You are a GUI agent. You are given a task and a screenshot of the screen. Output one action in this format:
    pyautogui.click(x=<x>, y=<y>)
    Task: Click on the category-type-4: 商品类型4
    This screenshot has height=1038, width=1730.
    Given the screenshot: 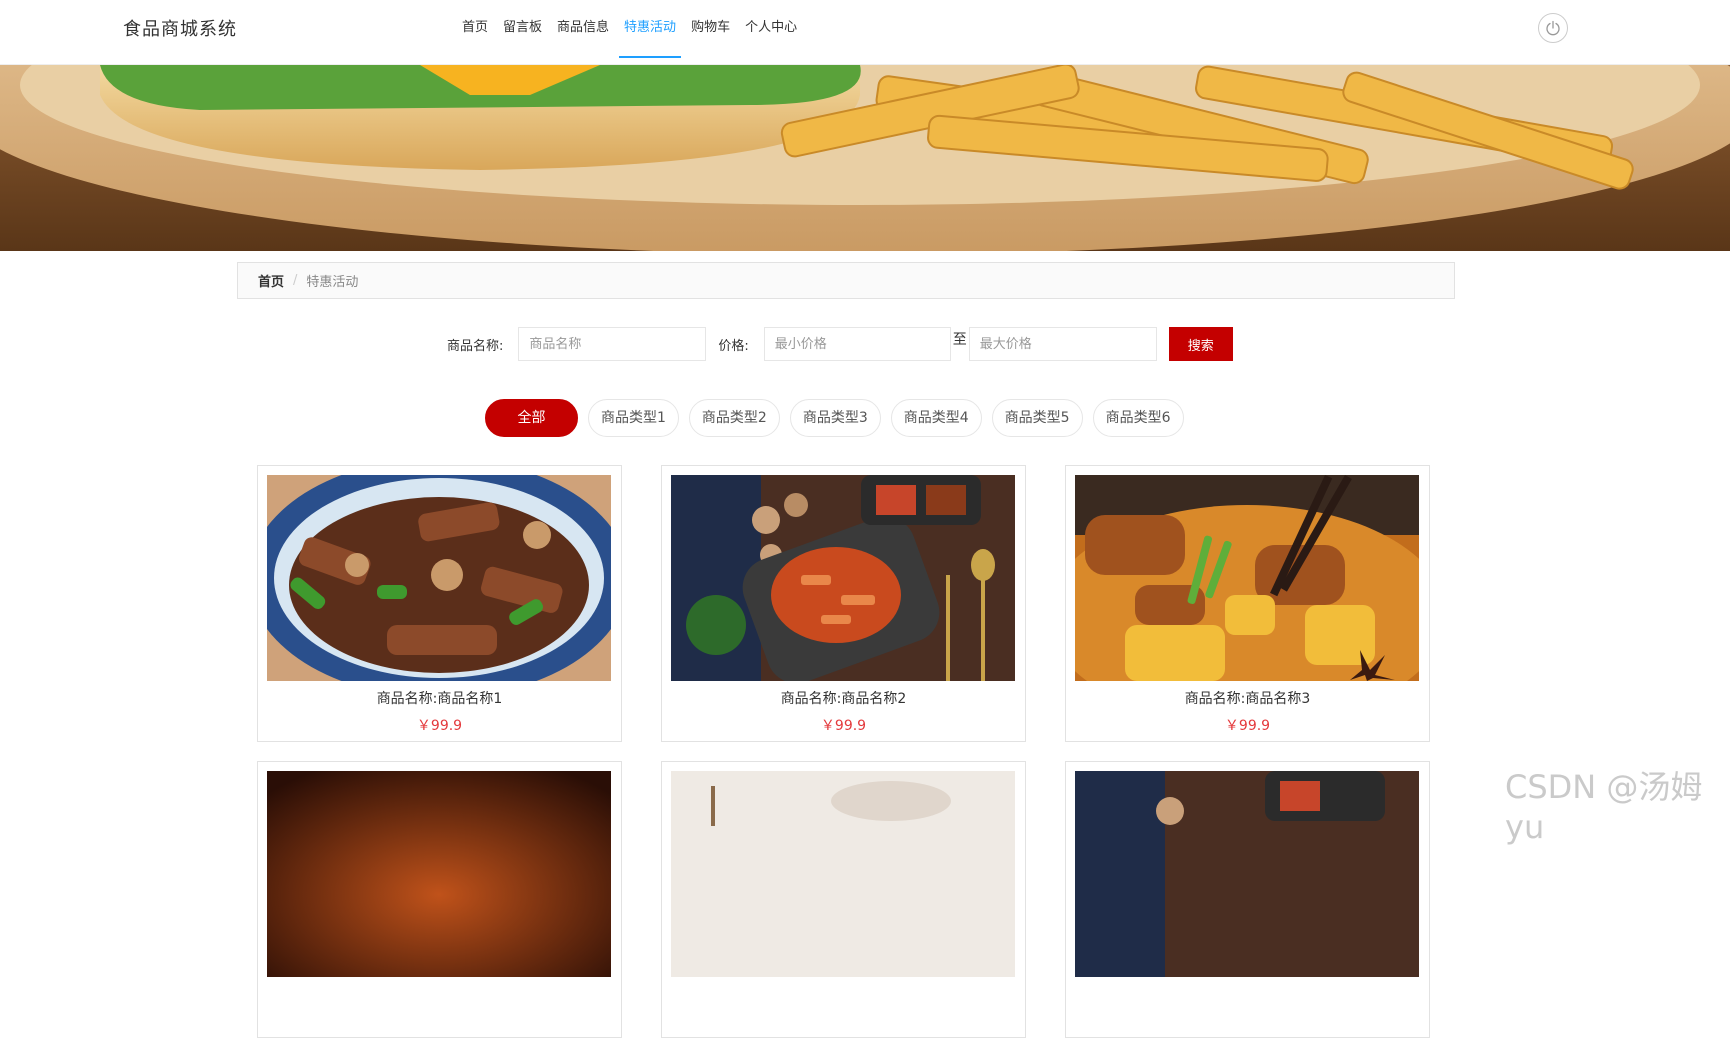 What is the action you would take?
    pyautogui.click(x=936, y=418)
    